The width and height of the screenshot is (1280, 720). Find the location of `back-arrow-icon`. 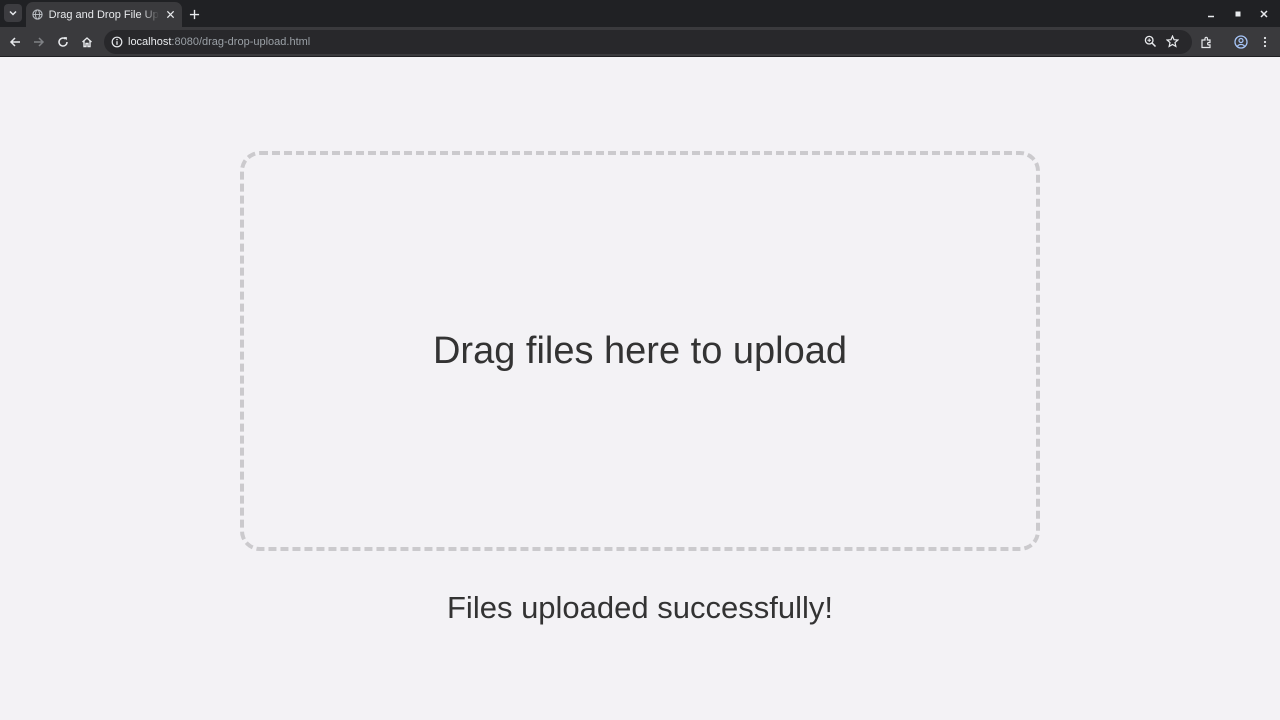

back-arrow-icon is located at coordinates (15, 42).